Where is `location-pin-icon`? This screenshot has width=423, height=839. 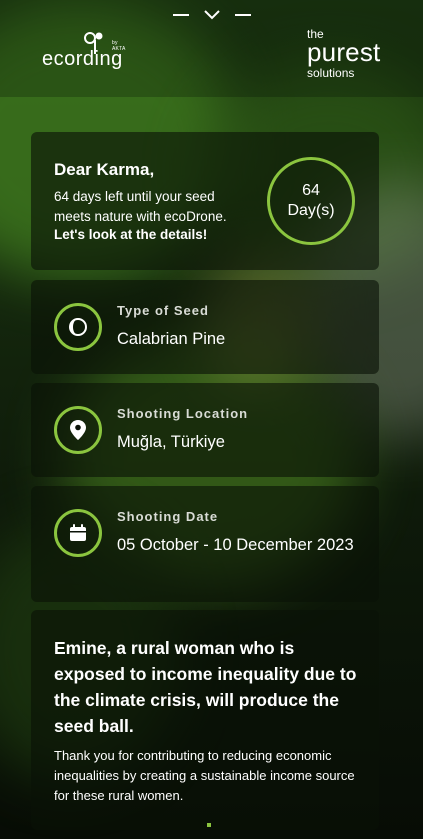
location-pin-icon is located at coordinates (78, 430).